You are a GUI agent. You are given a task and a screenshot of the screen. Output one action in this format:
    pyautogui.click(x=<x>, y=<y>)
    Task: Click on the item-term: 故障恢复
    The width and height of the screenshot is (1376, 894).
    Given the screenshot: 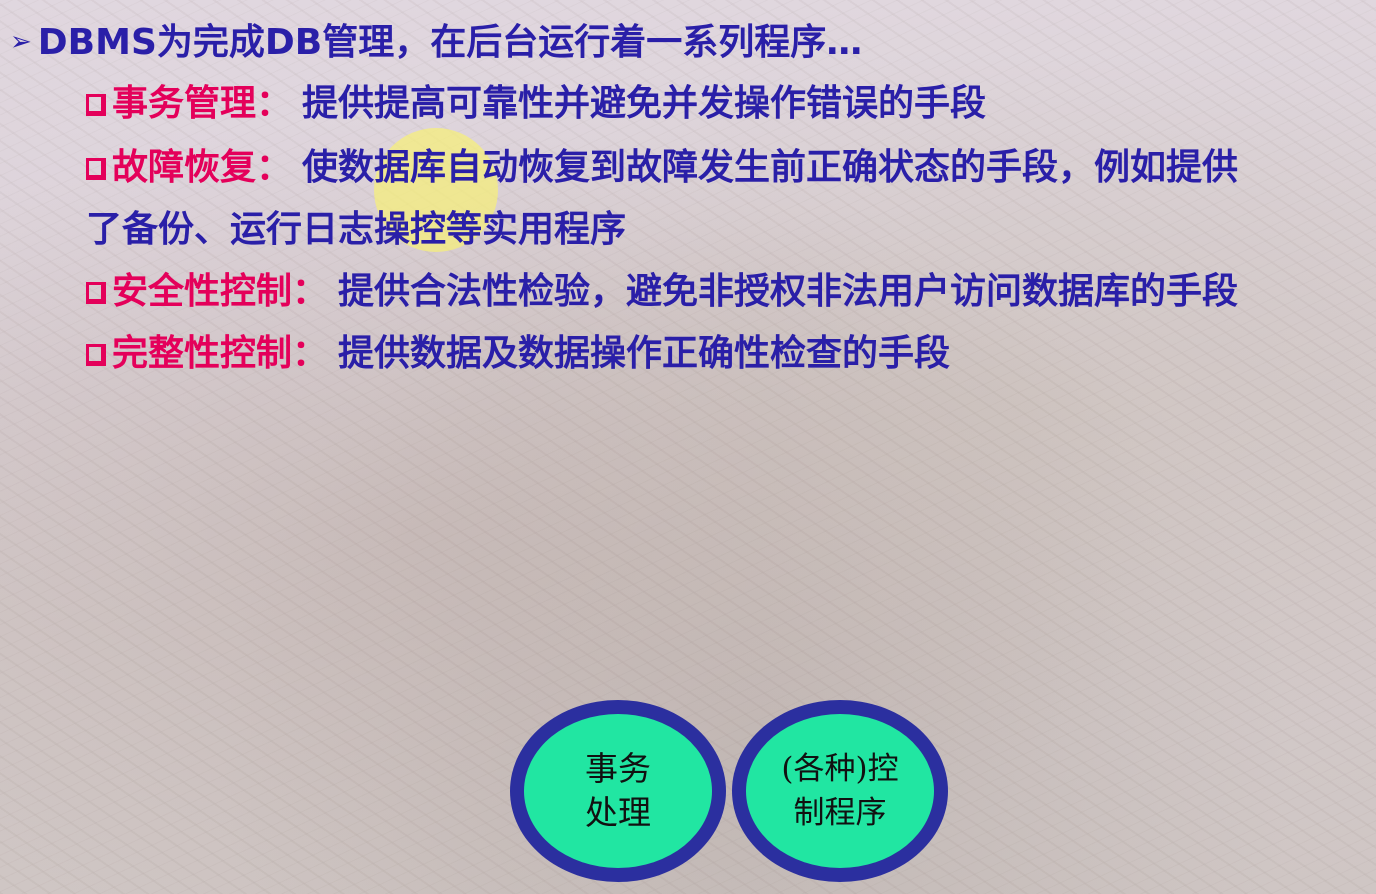 What is the action you would take?
    pyautogui.click(x=184, y=167)
    